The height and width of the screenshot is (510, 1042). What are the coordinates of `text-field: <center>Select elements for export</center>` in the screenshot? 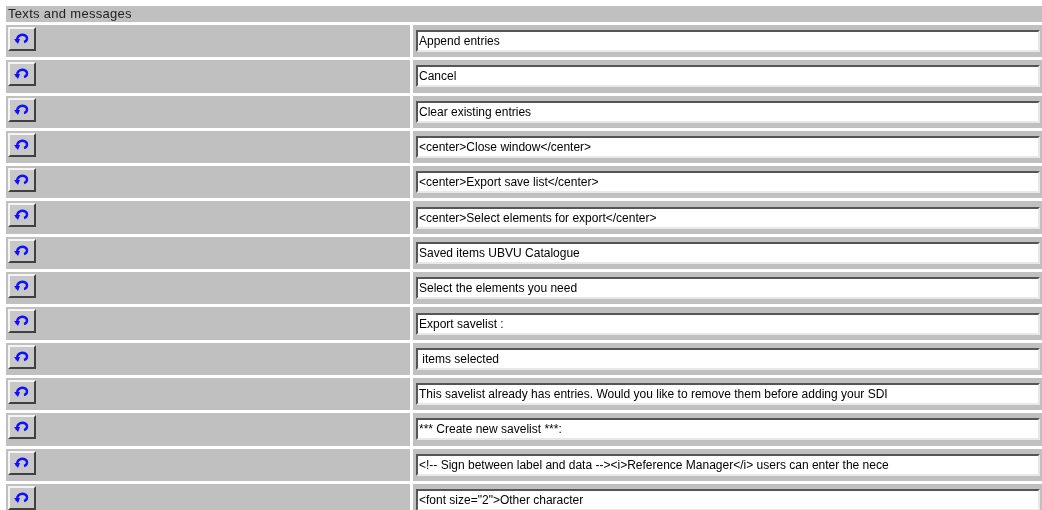 It's located at (728, 217).